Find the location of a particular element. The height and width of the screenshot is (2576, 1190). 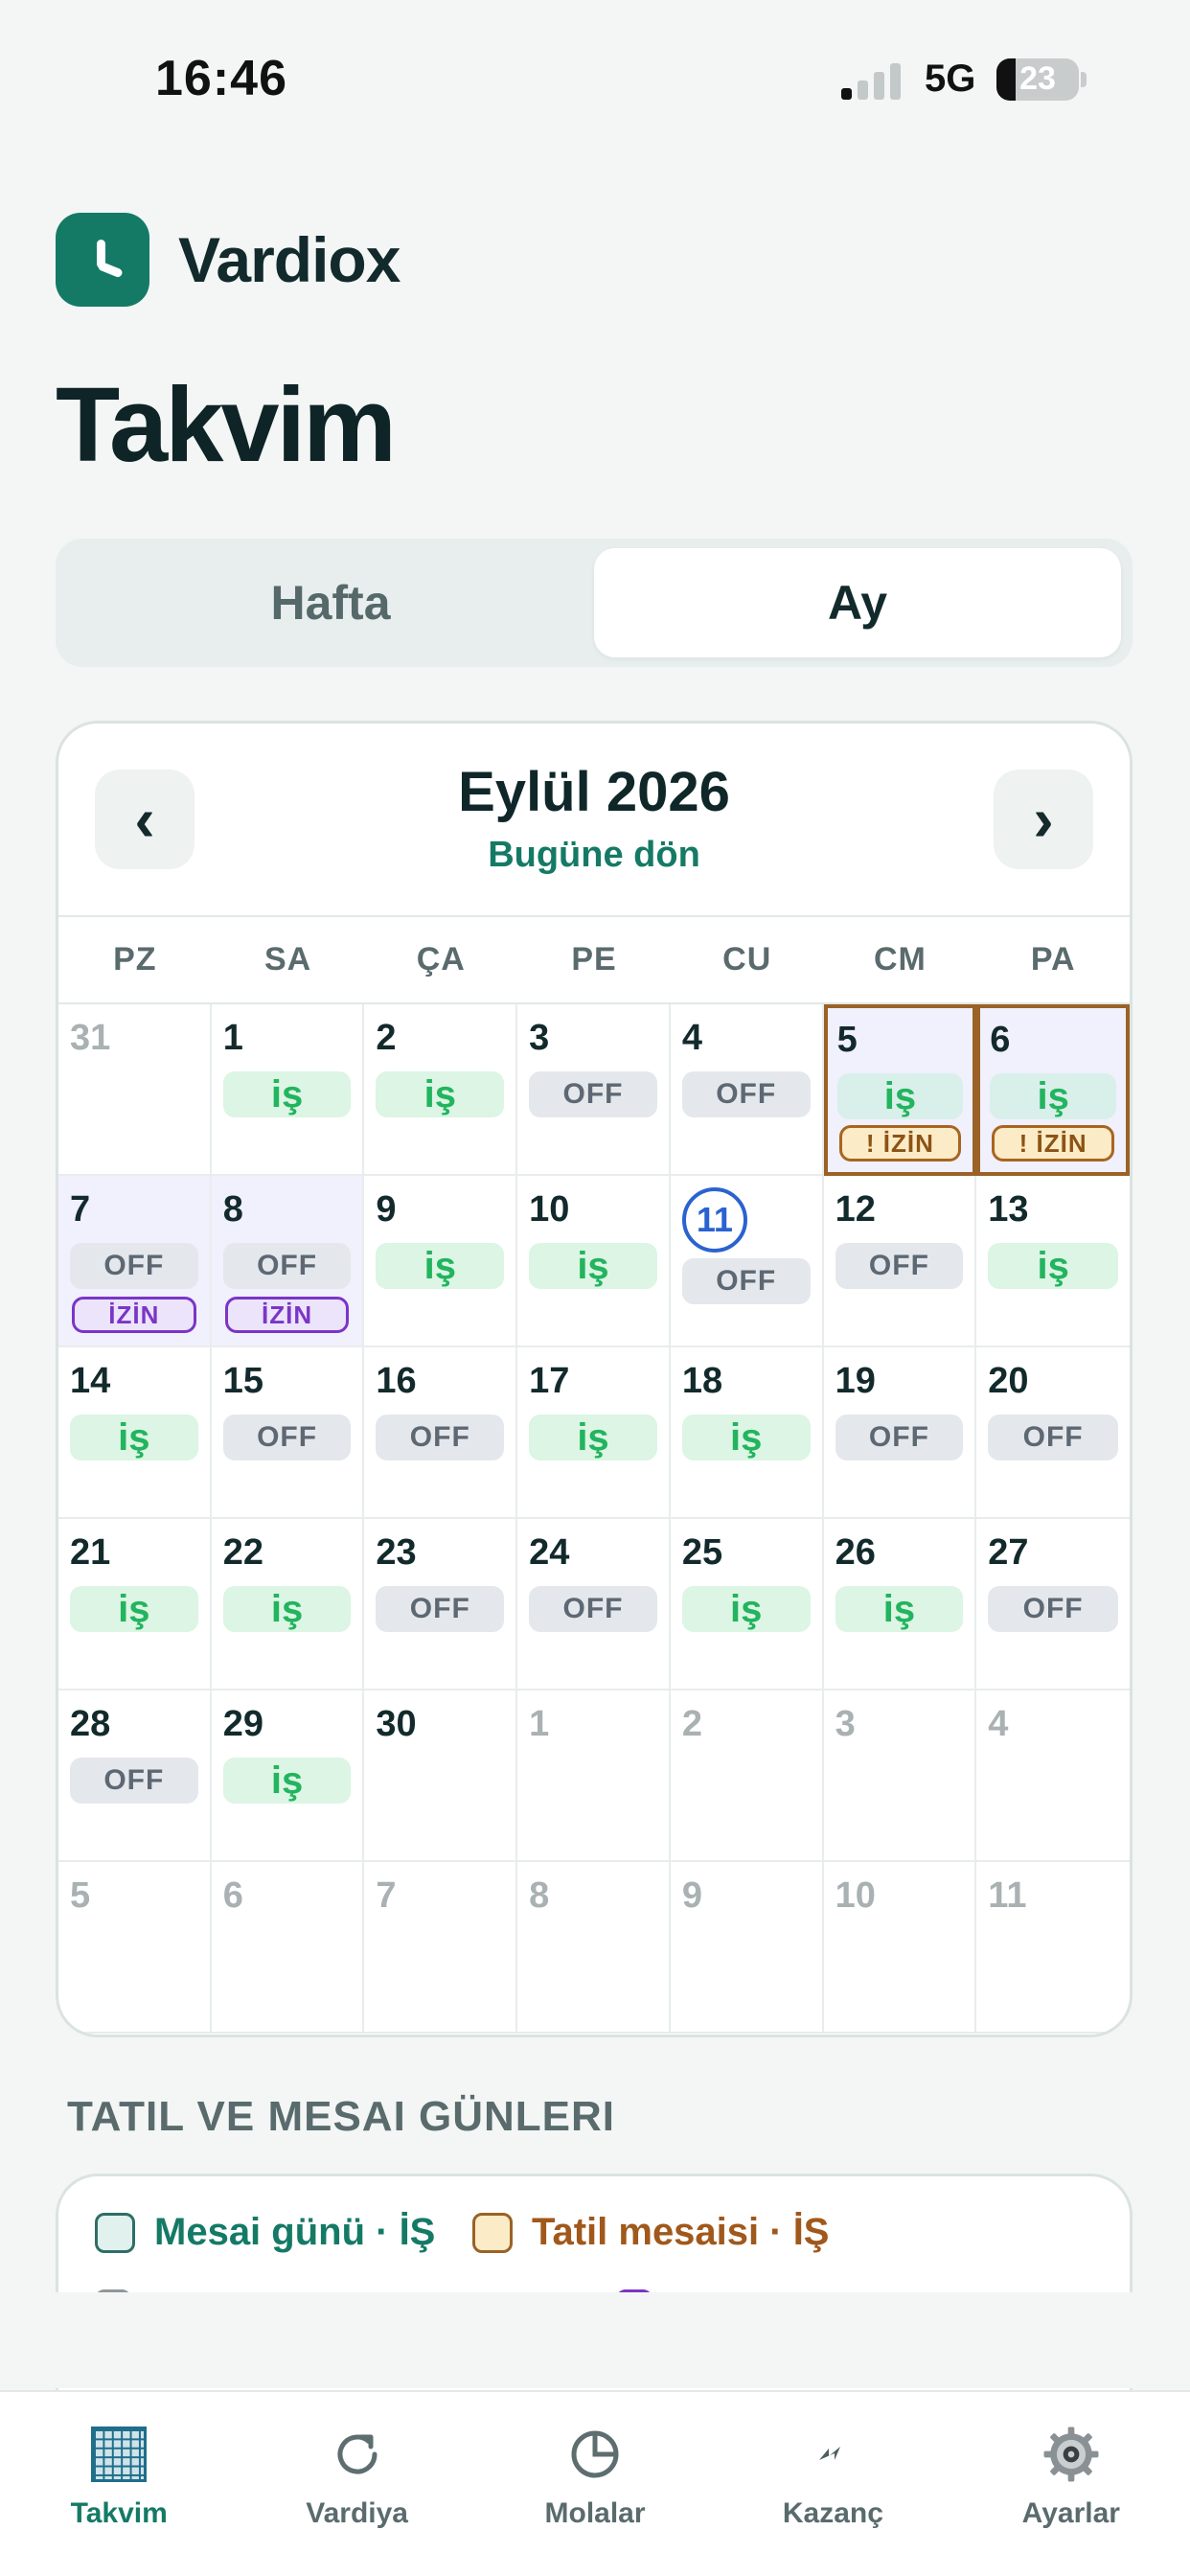

calendar-day-cell: 7 is located at coordinates (441, 1948).